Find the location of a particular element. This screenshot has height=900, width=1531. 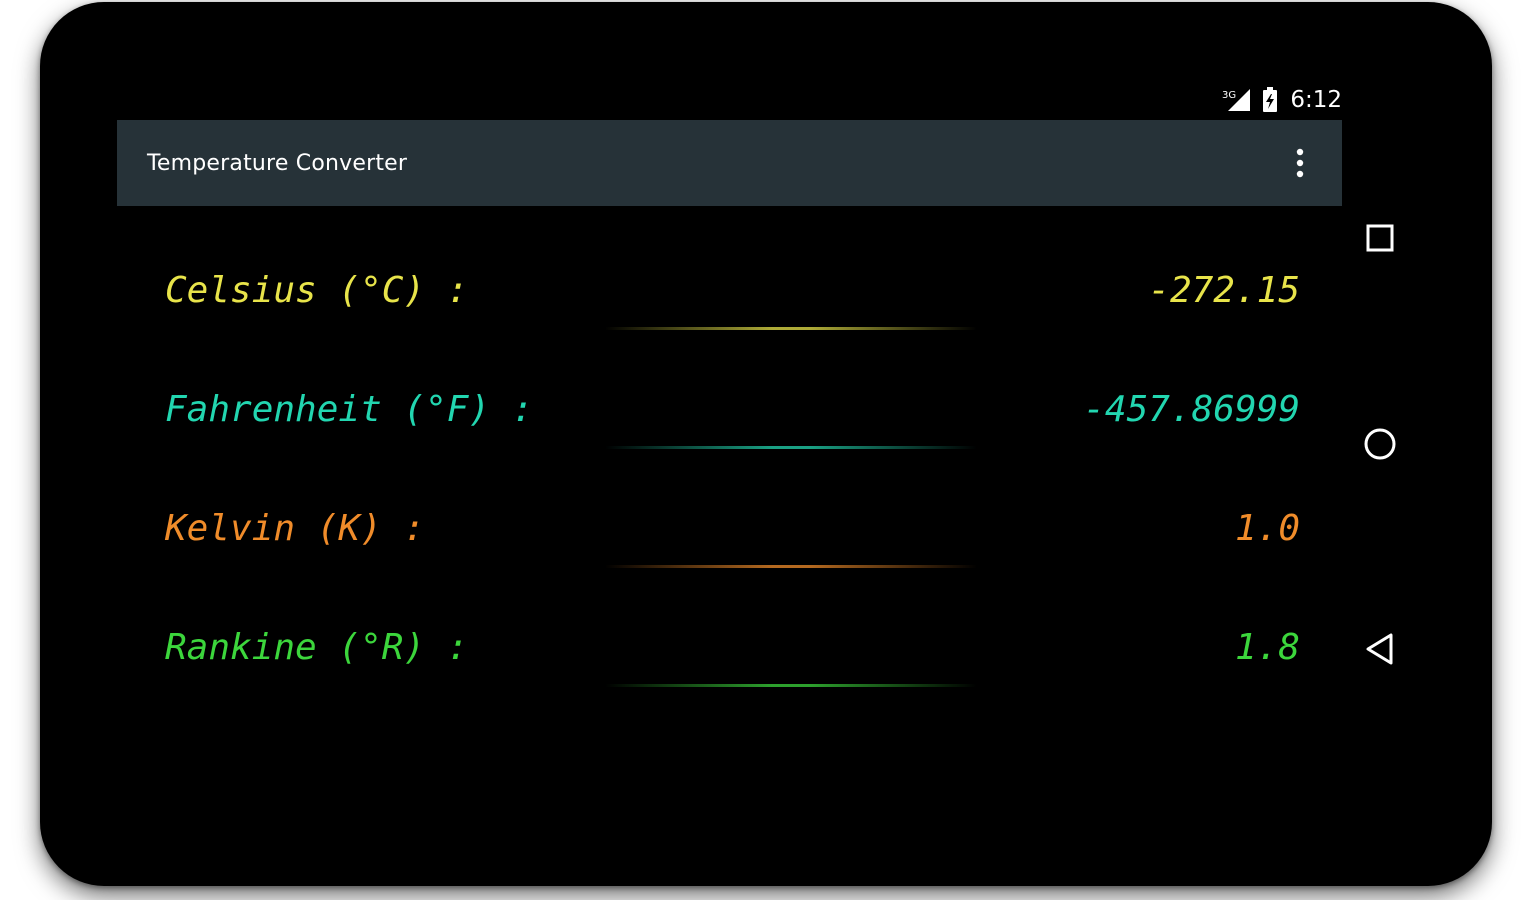

kelvin-input-underline is located at coordinates (791, 566).